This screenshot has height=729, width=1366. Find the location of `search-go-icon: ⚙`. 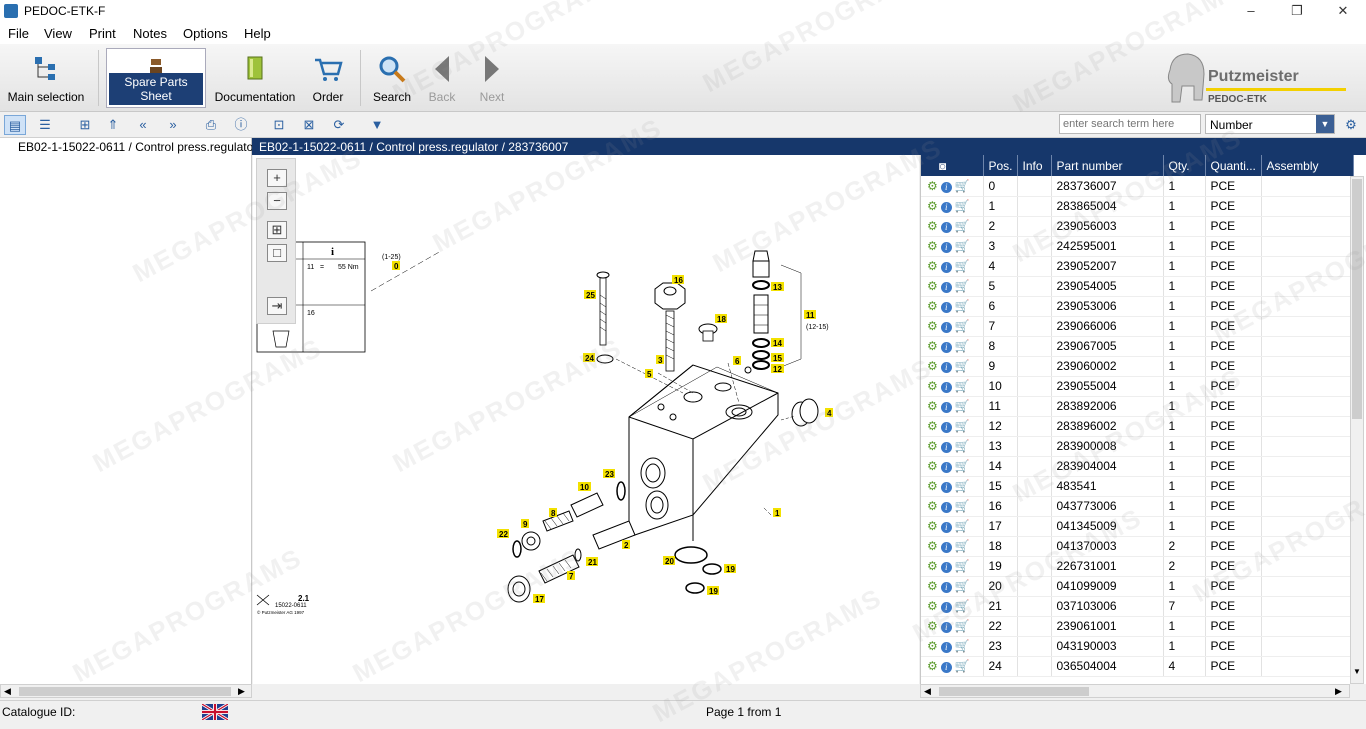

search-go-icon: ⚙ is located at coordinates (1351, 125).